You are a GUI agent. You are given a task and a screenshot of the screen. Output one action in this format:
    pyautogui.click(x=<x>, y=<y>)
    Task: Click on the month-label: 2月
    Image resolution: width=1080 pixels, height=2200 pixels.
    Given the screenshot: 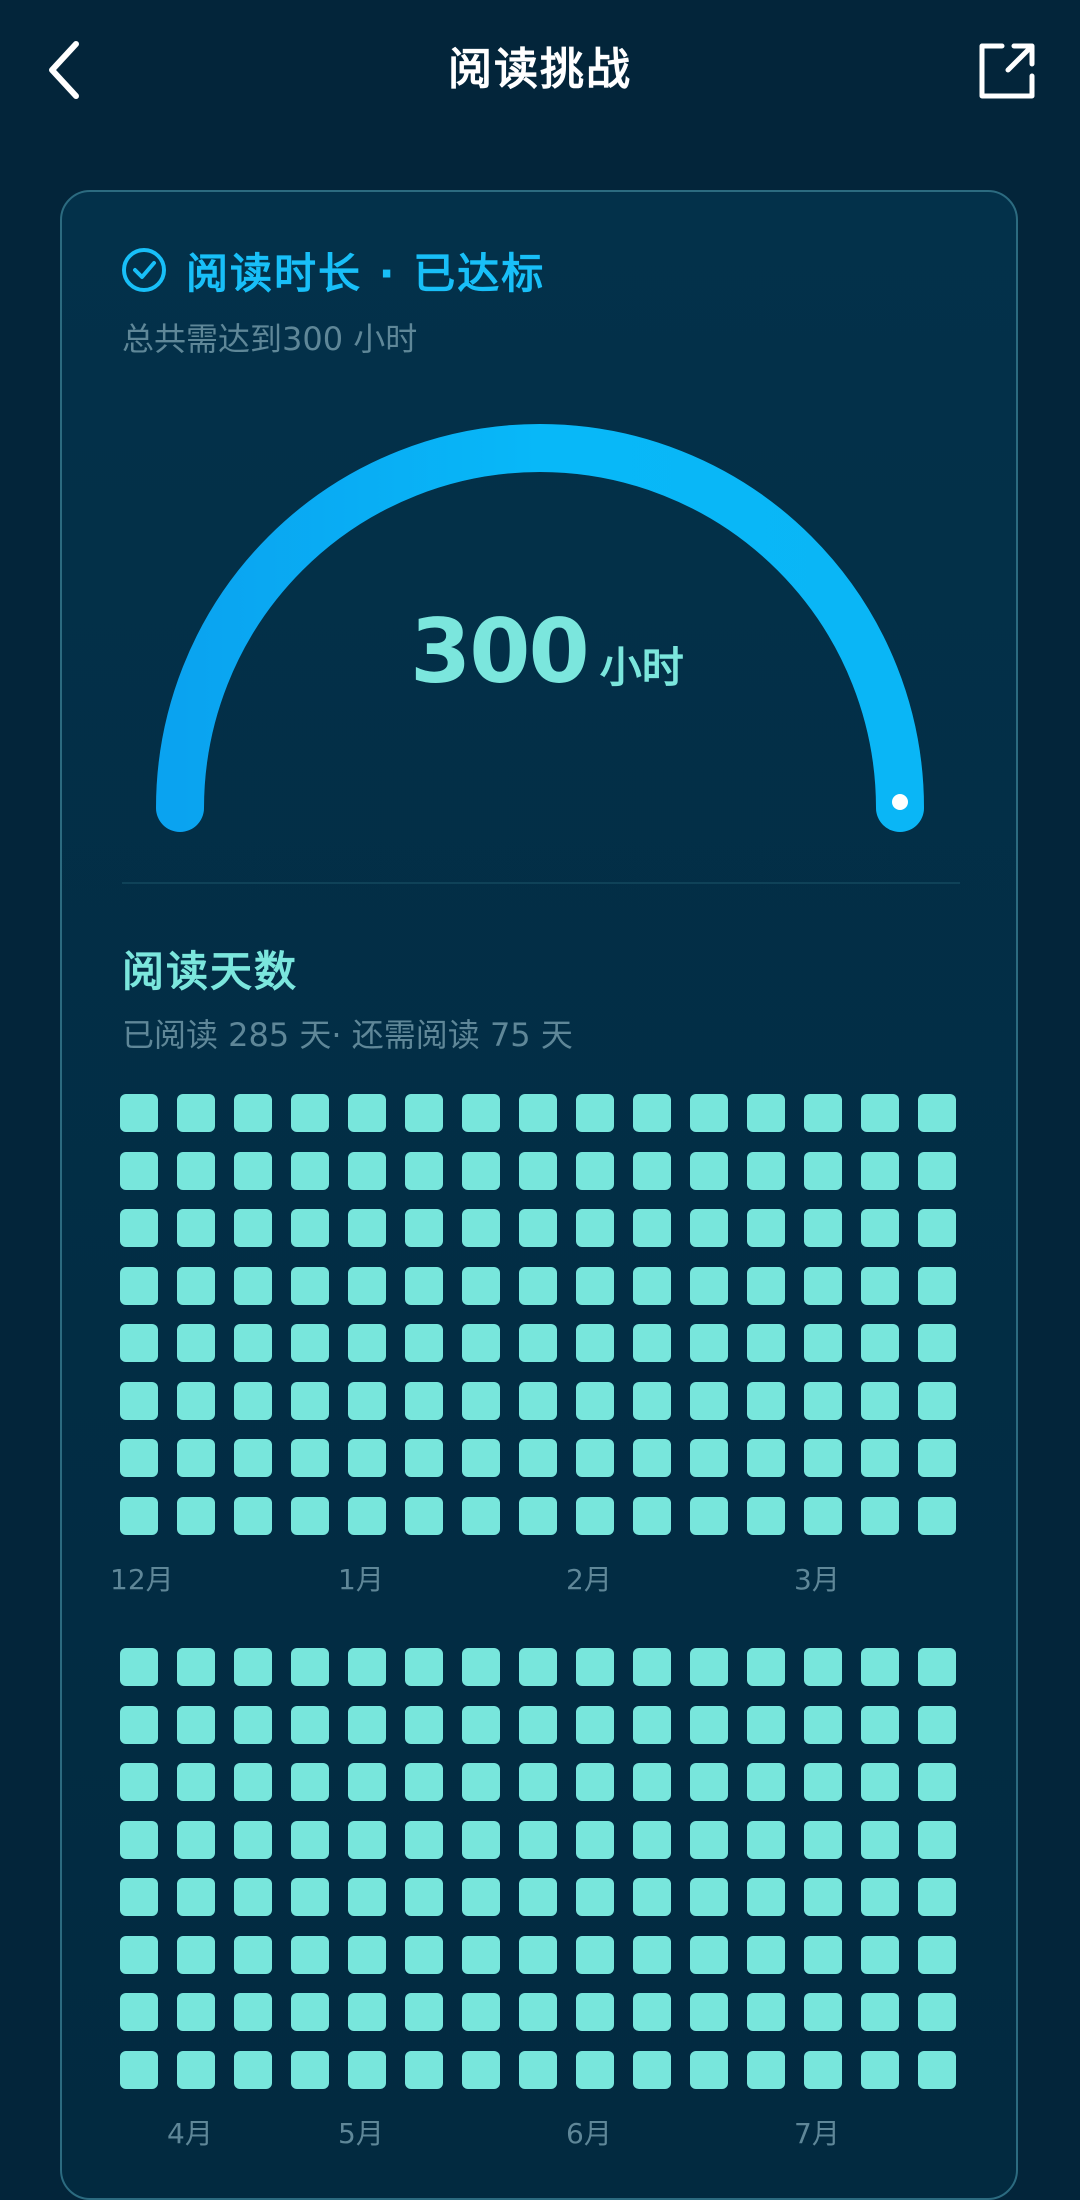 What is the action you would take?
    pyautogui.click(x=589, y=1579)
    